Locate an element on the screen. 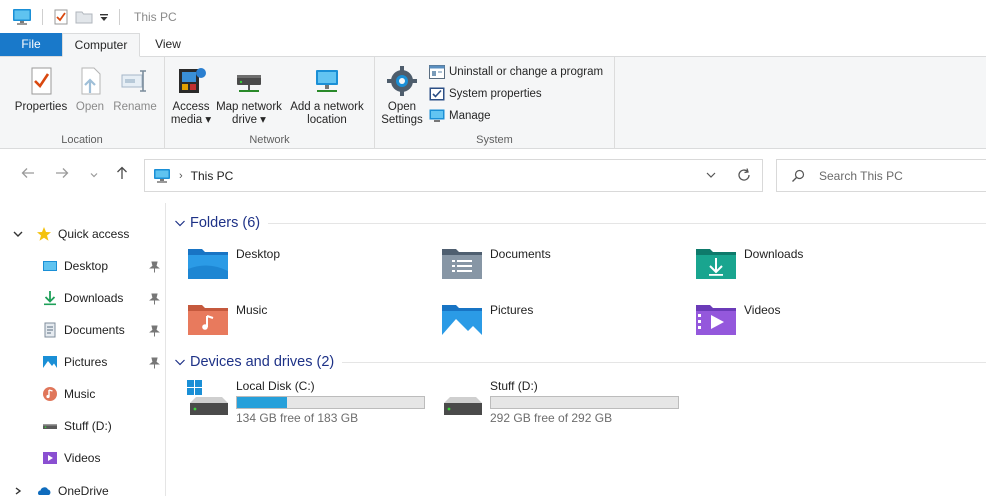  access-media-icon is located at coordinates (192, 80).